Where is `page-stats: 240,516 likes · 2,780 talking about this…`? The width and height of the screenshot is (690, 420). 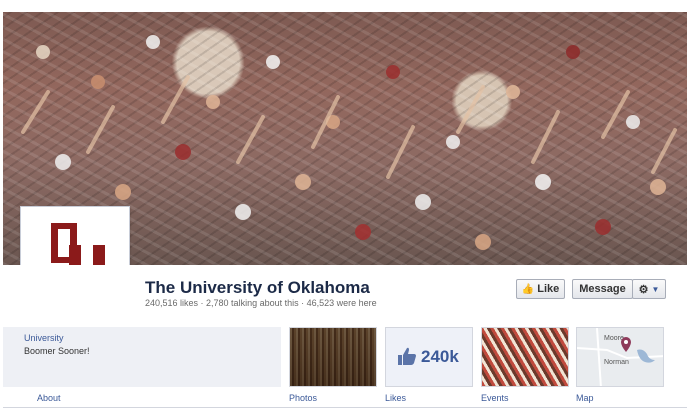 page-stats: 240,516 likes · 2,780 talking about this… is located at coordinates (261, 303).